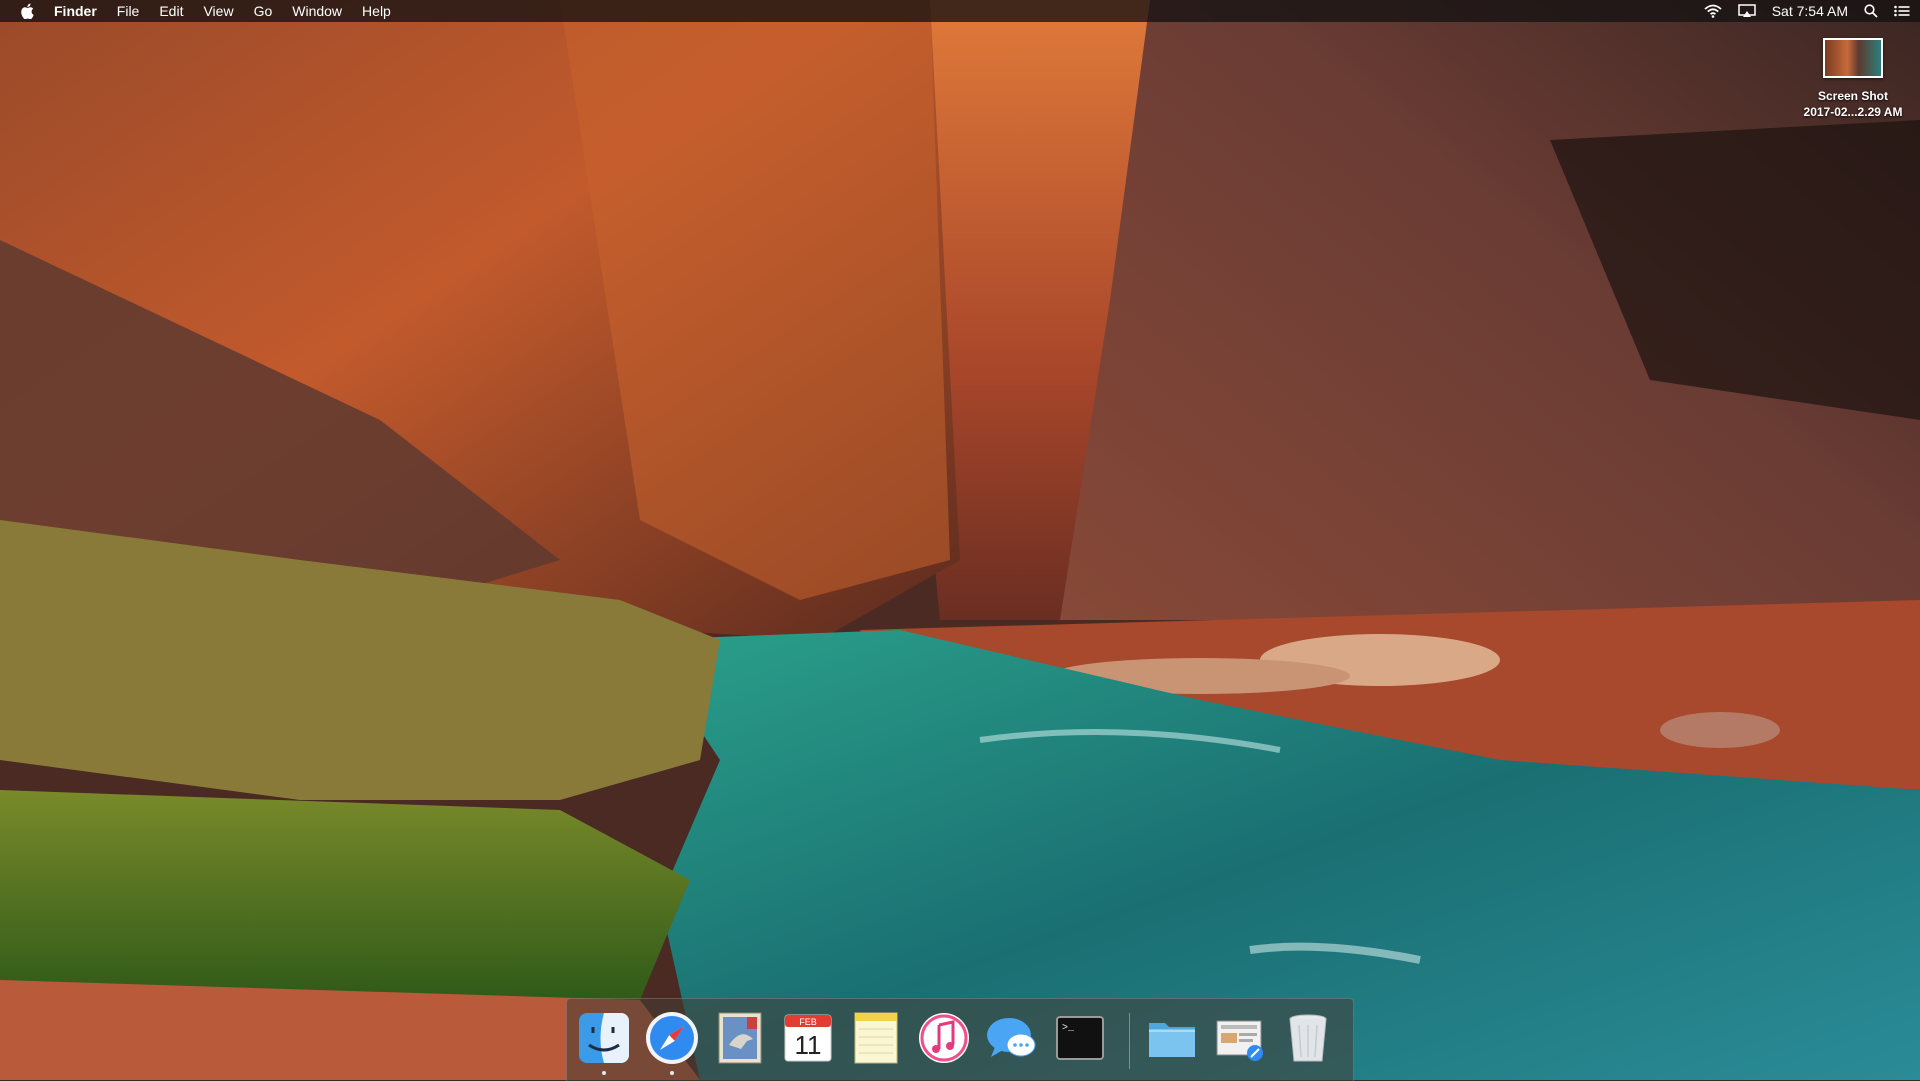 The width and height of the screenshot is (1920, 1081). I want to click on dock-trash, so click(1308, 1038).